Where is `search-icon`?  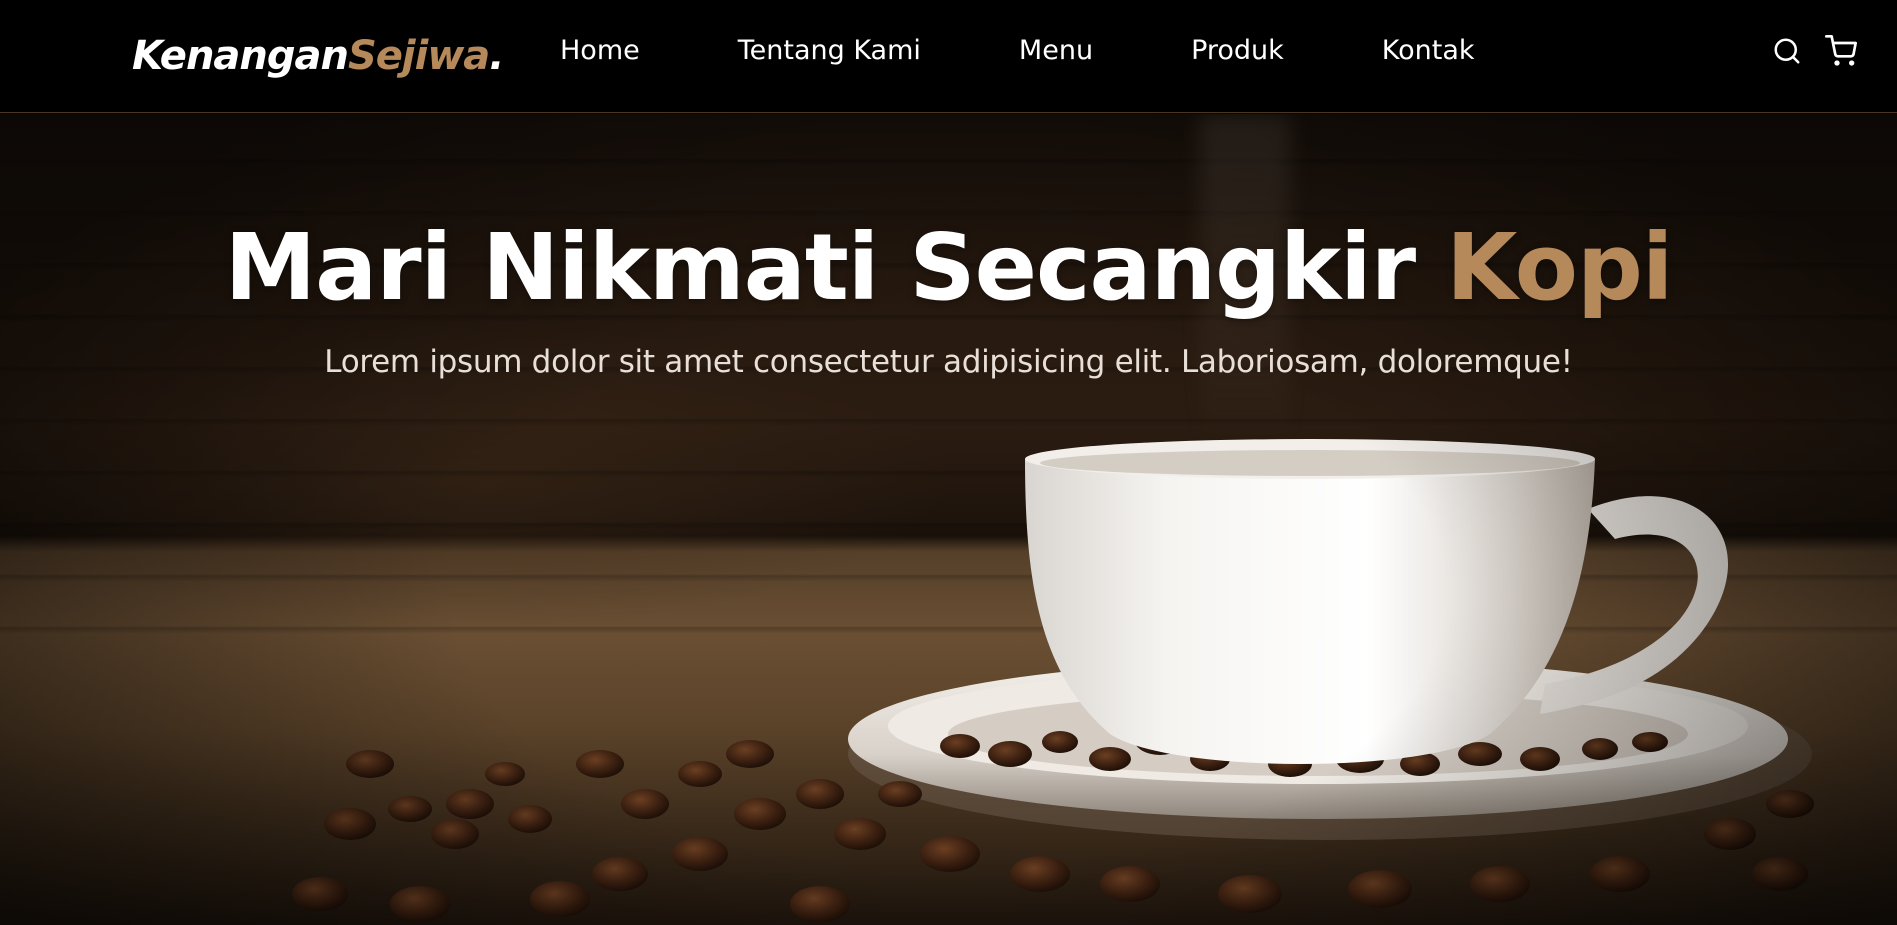
search-icon is located at coordinates (1787, 51).